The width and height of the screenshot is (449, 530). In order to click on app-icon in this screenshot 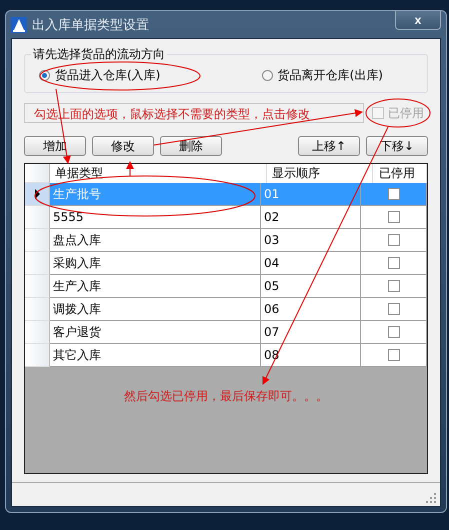, I will do `click(19, 24)`.